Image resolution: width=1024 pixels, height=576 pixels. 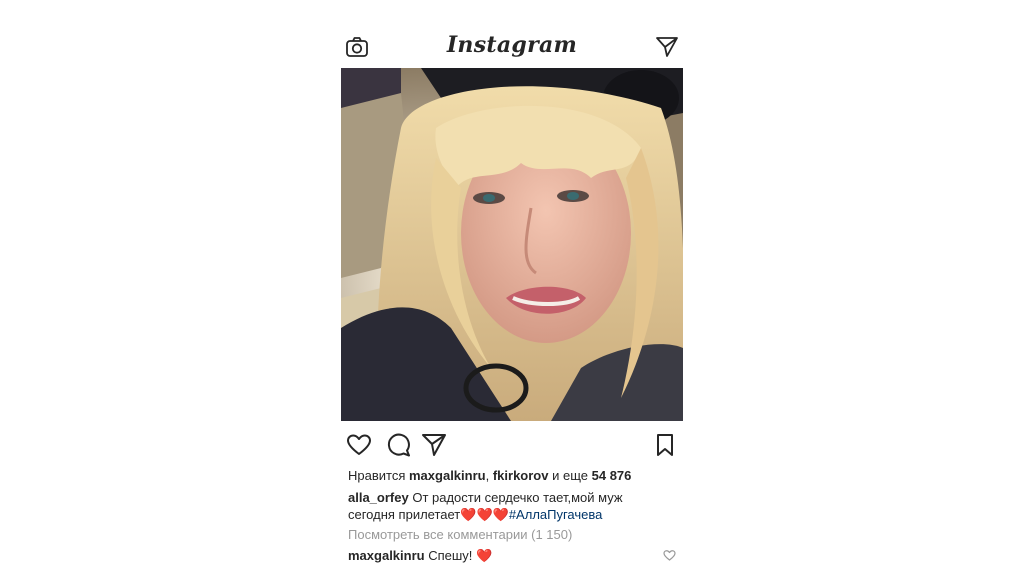 I want to click on app-logo: Instagram, so click(x=512, y=45).